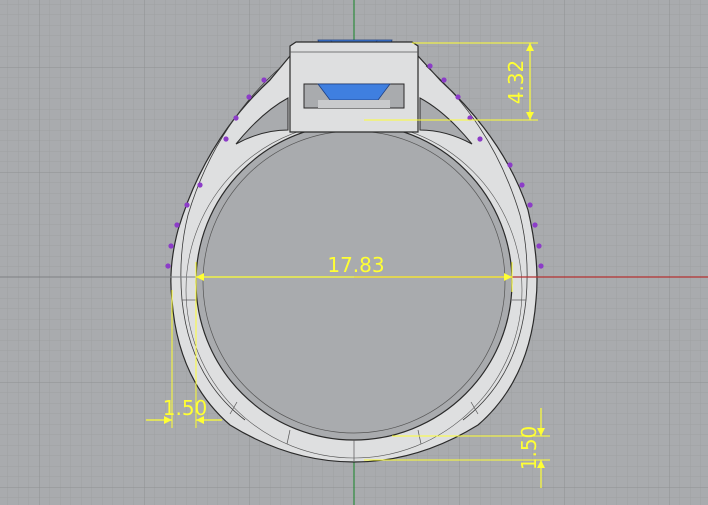 Image resolution: width=708 pixels, height=505 pixels. Describe the element at coordinates (529, 448) in the screenshot. I see `dimension-band-thickness-label: 1.50` at that location.